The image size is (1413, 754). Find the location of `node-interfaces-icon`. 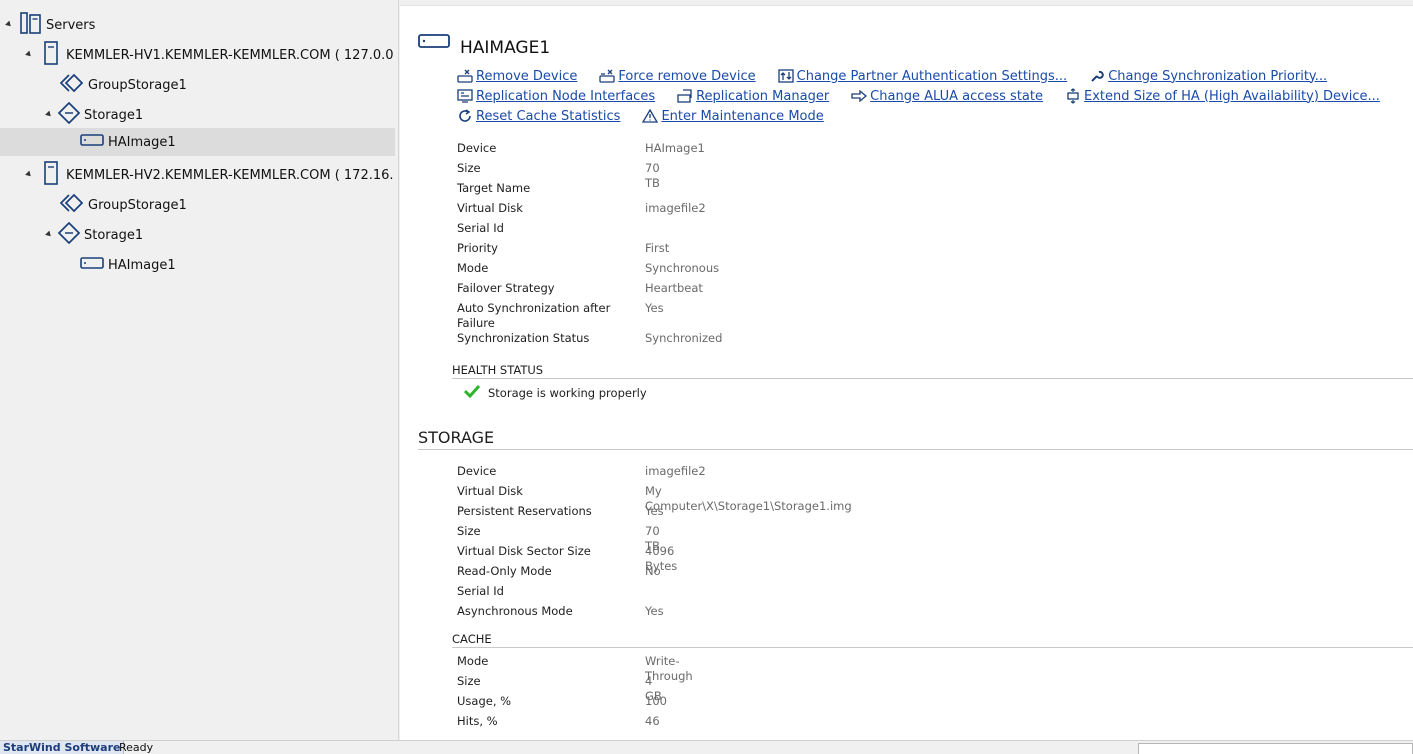

node-interfaces-icon is located at coordinates (465, 96).